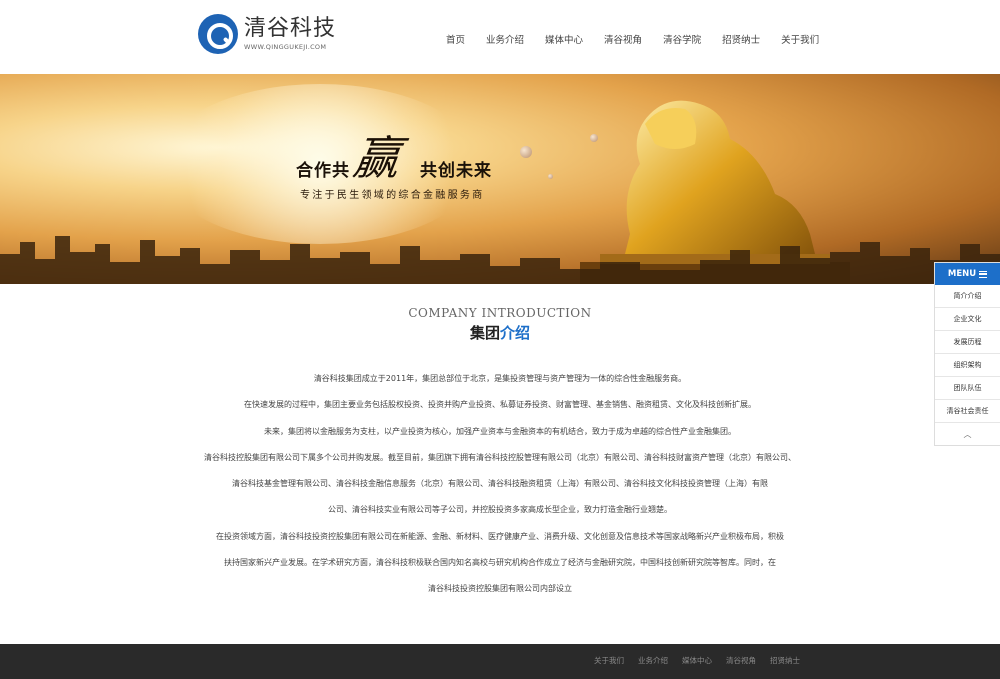 The width and height of the screenshot is (1000, 679). What do you see at coordinates (623, 39) in the screenshot?
I see `nav-perspective: 清谷视角` at bounding box center [623, 39].